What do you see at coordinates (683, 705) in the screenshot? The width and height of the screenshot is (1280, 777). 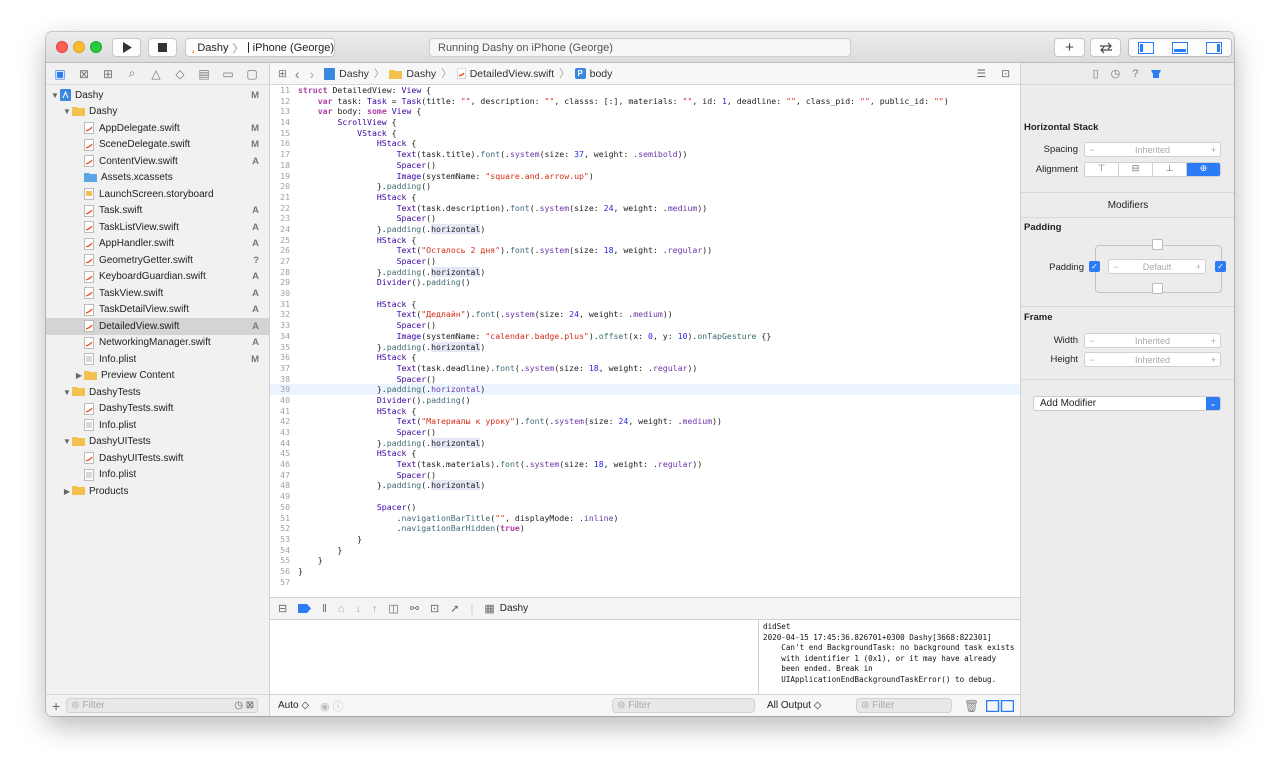 I see `variables-filter-field: ⊜ Filter` at bounding box center [683, 705].